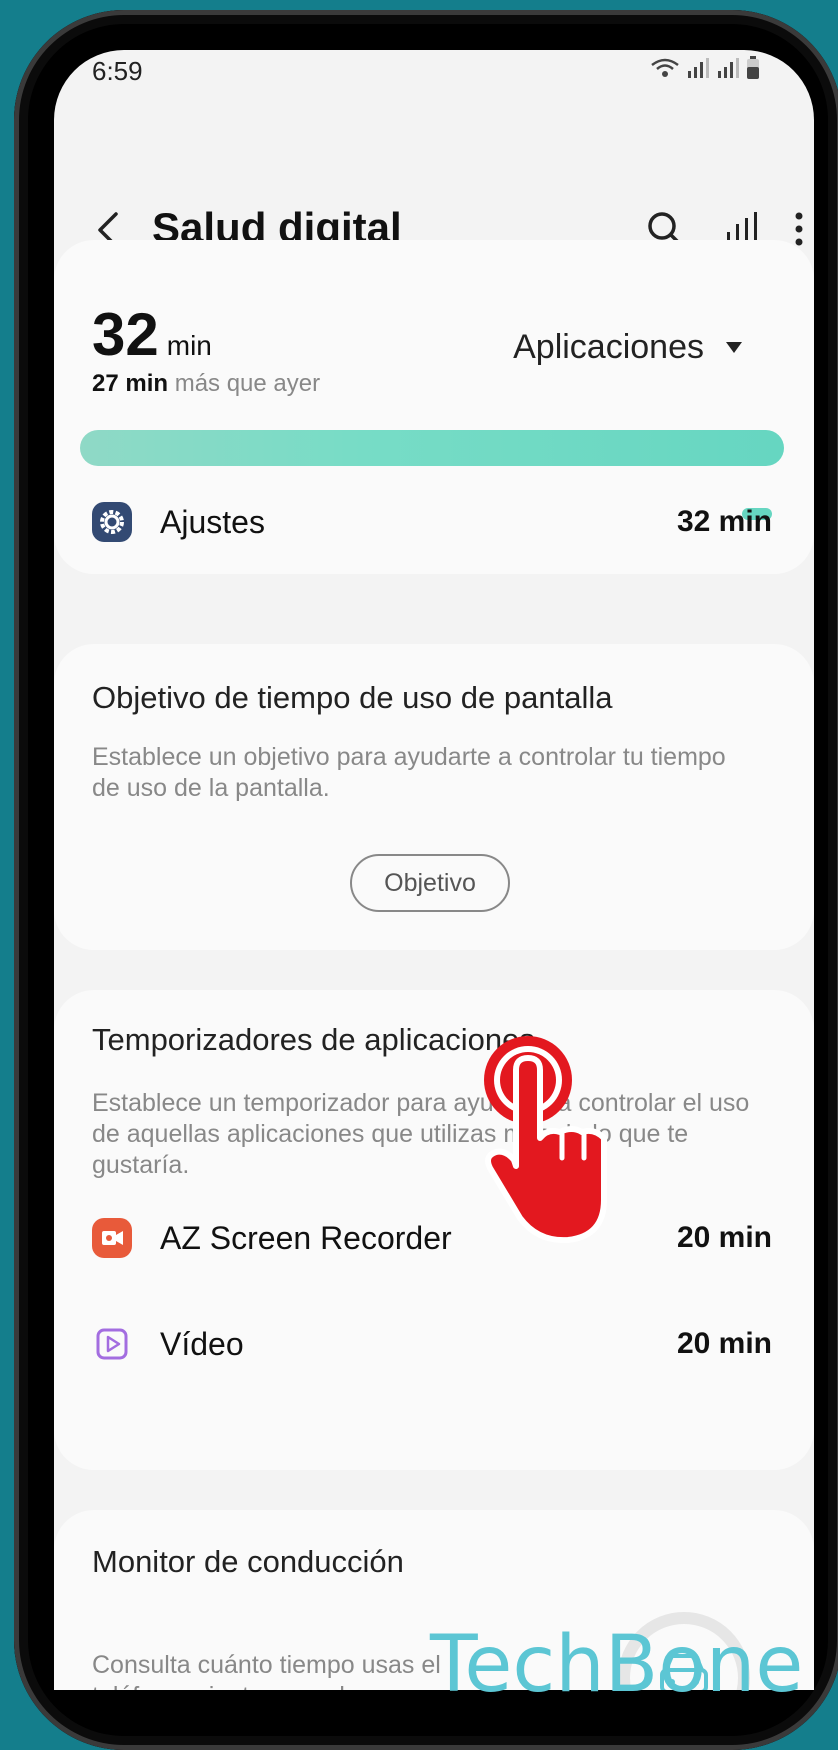  I want to click on timer-app-label: Vídeo, so click(202, 1343).